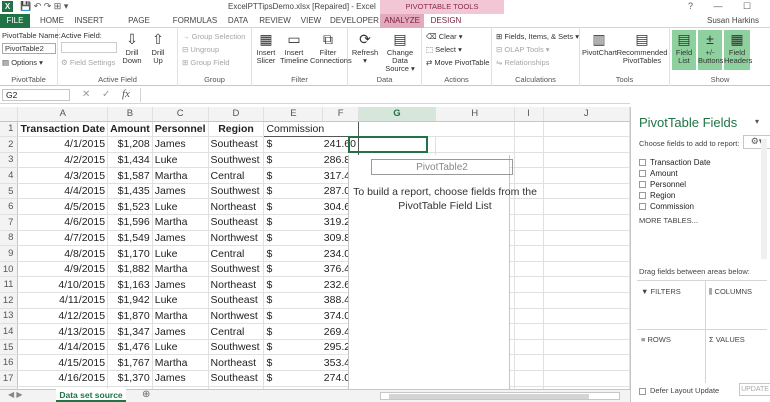  What do you see at coordinates (146, 394) in the screenshot?
I see `new-sheet-icon: ⊕` at bounding box center [146, 394].